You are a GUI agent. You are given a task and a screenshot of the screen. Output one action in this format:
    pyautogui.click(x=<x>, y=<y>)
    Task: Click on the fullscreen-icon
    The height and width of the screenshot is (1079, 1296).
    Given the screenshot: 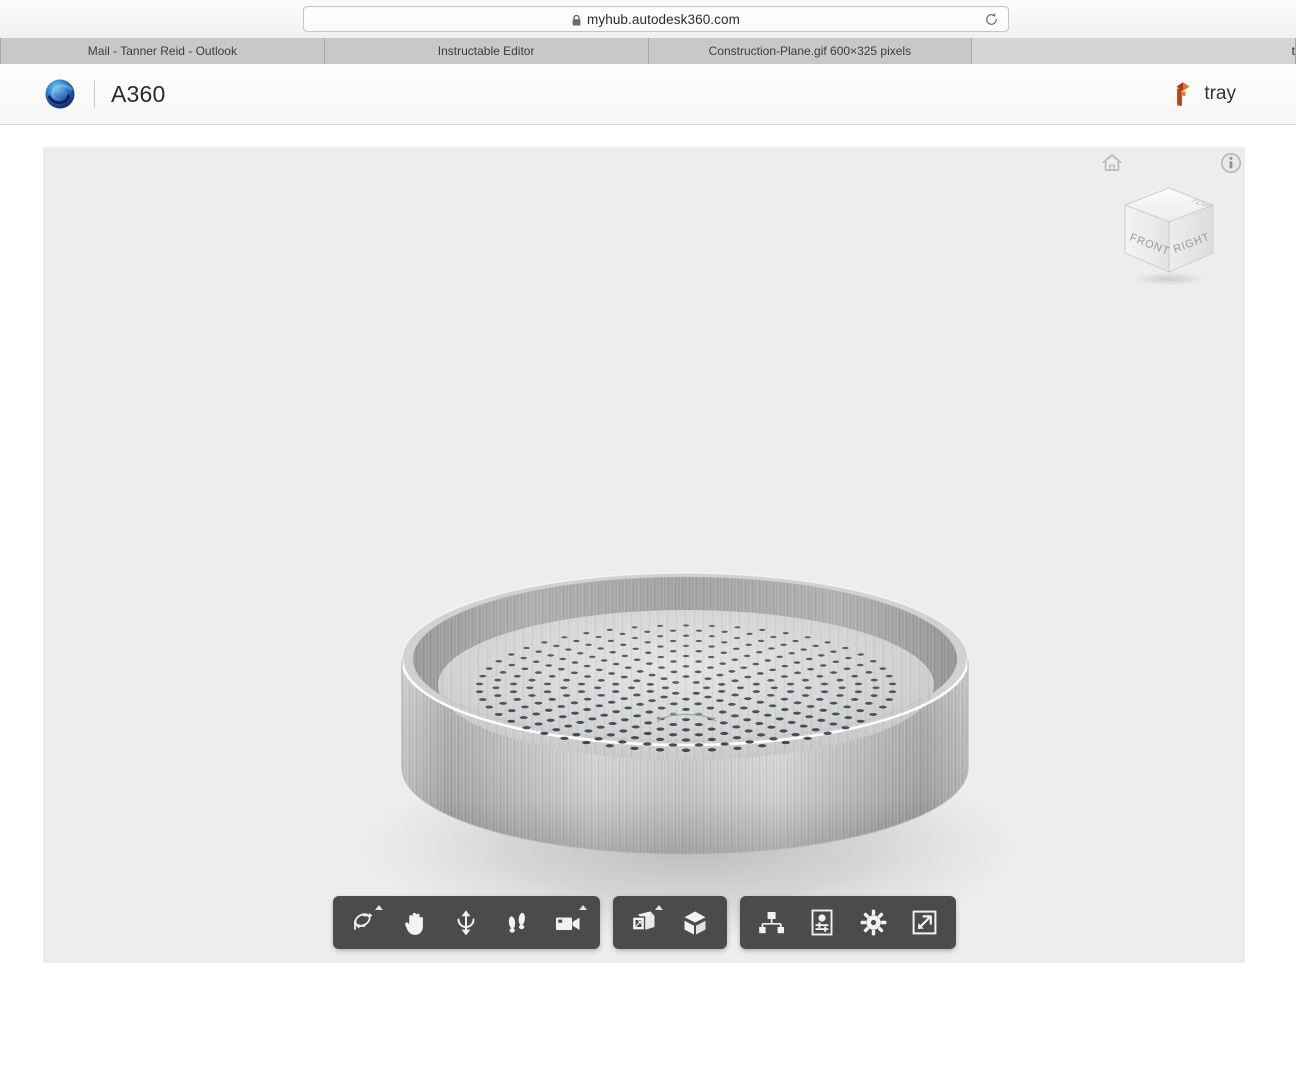 What is the action you would take?
    pyautogui.click(x=924, y=922)
    